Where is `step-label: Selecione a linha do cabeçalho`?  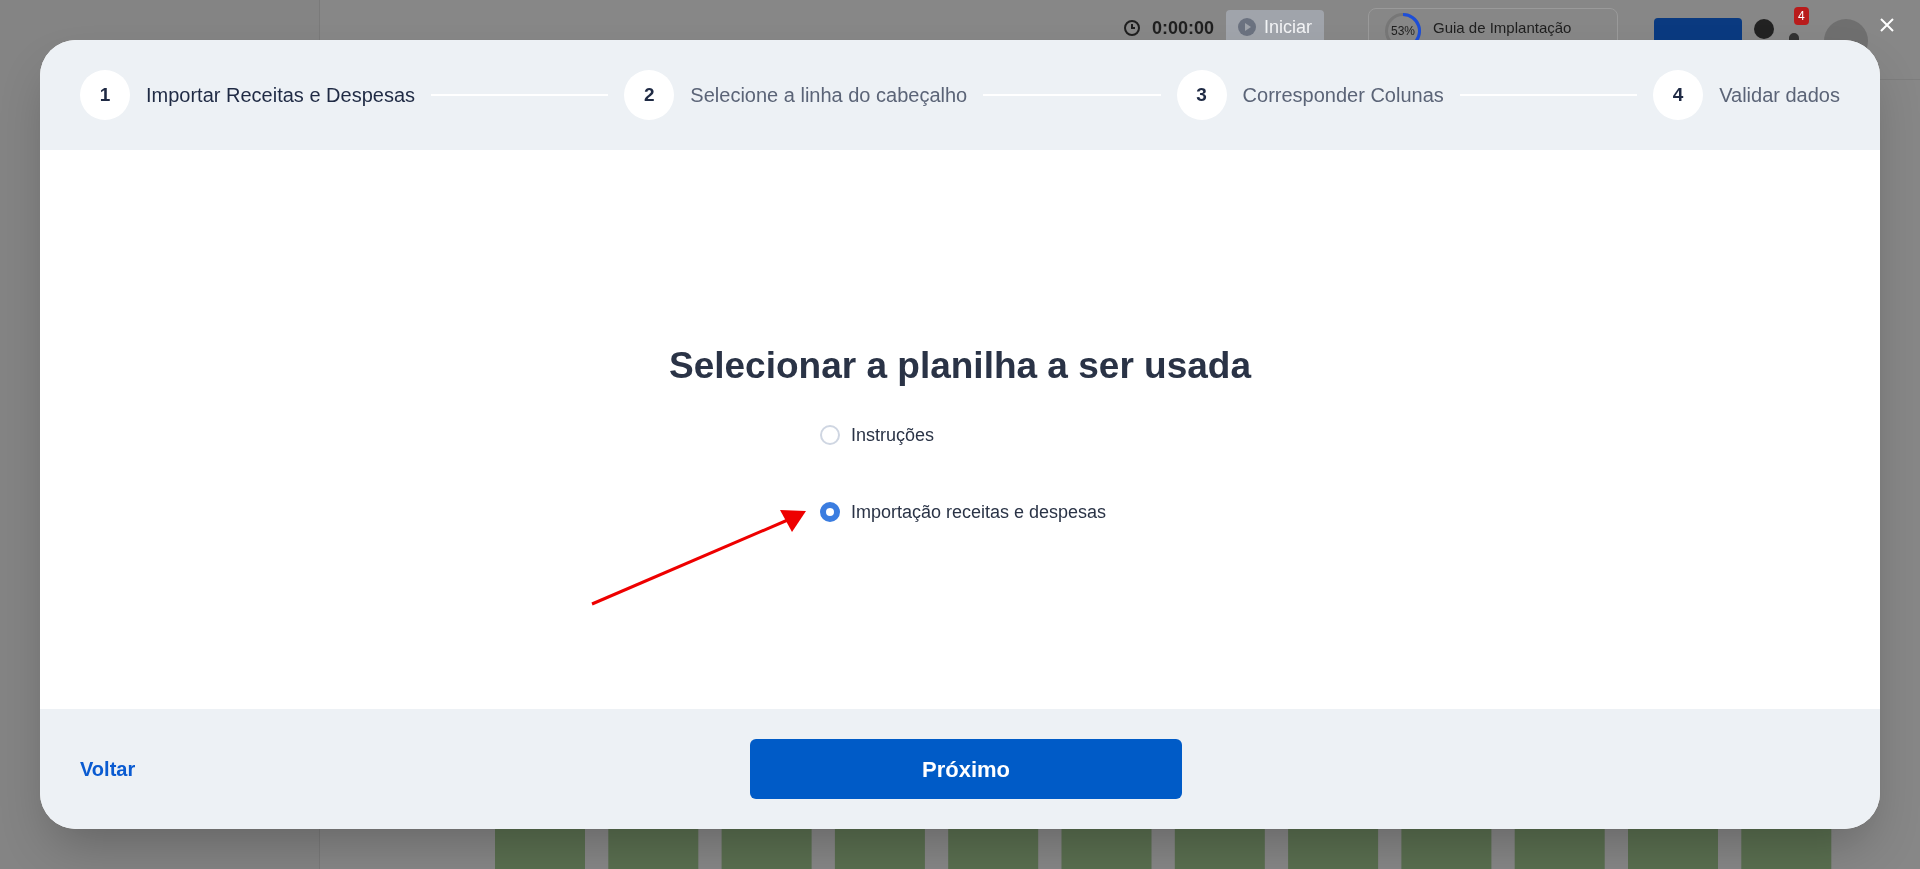
step-label: Selecione a linha do cabeçalho is located at coordinates (829, 95).